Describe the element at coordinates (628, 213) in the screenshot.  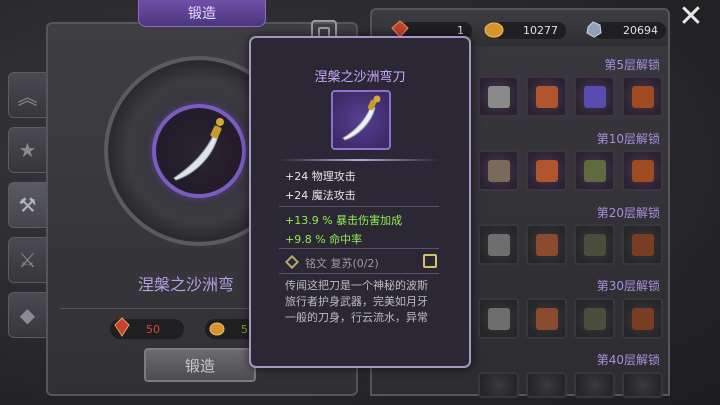
I see `tier-label: 第20层解锁` at that location.